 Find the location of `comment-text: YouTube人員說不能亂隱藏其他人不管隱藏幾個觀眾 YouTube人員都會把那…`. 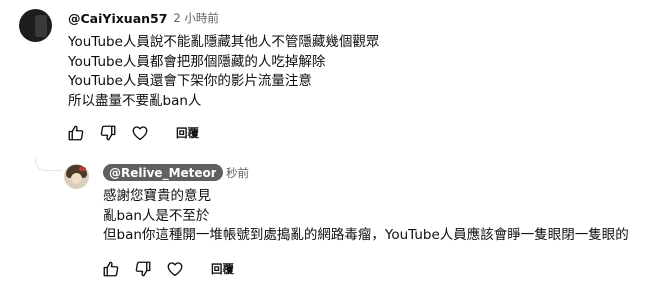

comment-text: YouTube人員說不能亂隱藏其他人不管隱藏幾個觀眾 YouTube人員都會把那… is located at coordinates (223, 72).